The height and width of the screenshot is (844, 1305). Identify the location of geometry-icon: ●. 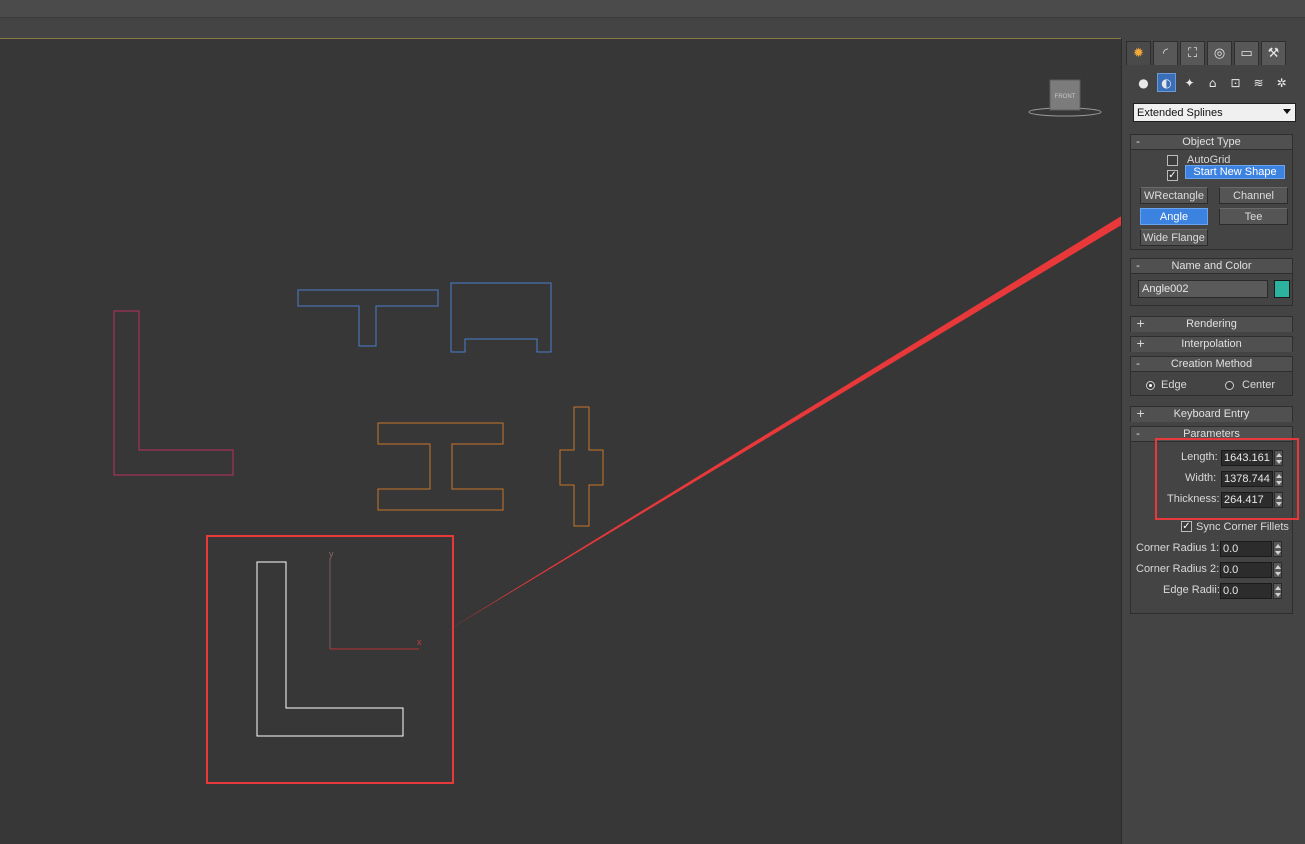
(1143, 82).